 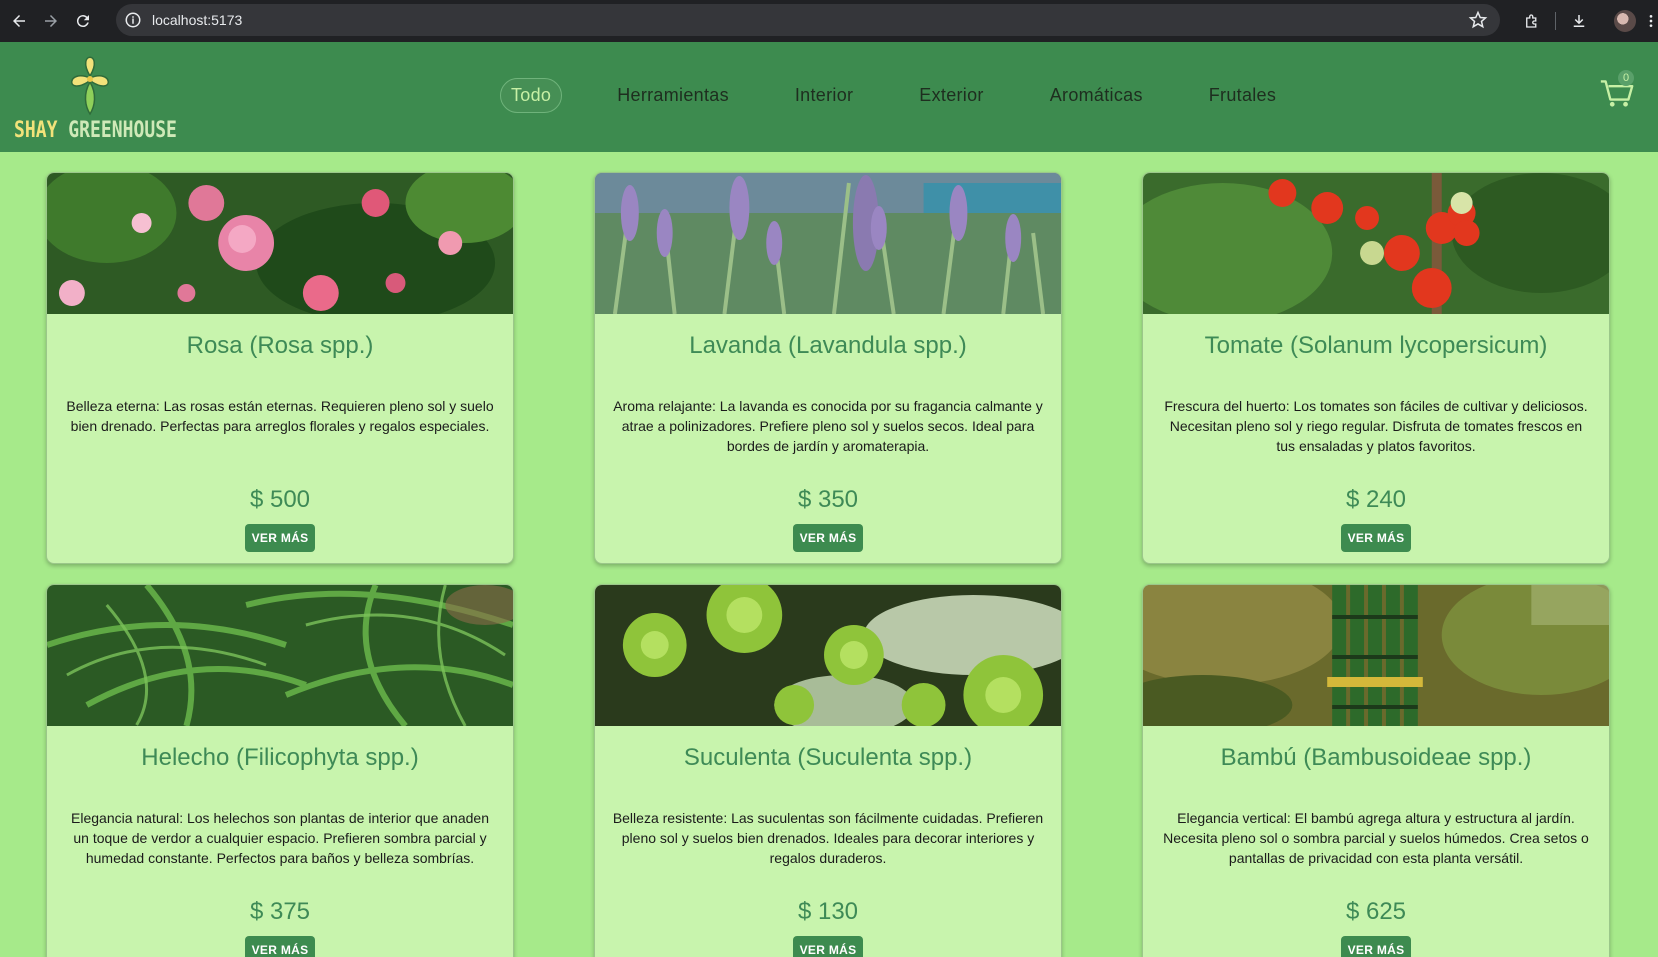 What do you see at coordinates (90, 86) in the screenshot?
I see `flower-logo-icon` at bounding box center [90, 86].